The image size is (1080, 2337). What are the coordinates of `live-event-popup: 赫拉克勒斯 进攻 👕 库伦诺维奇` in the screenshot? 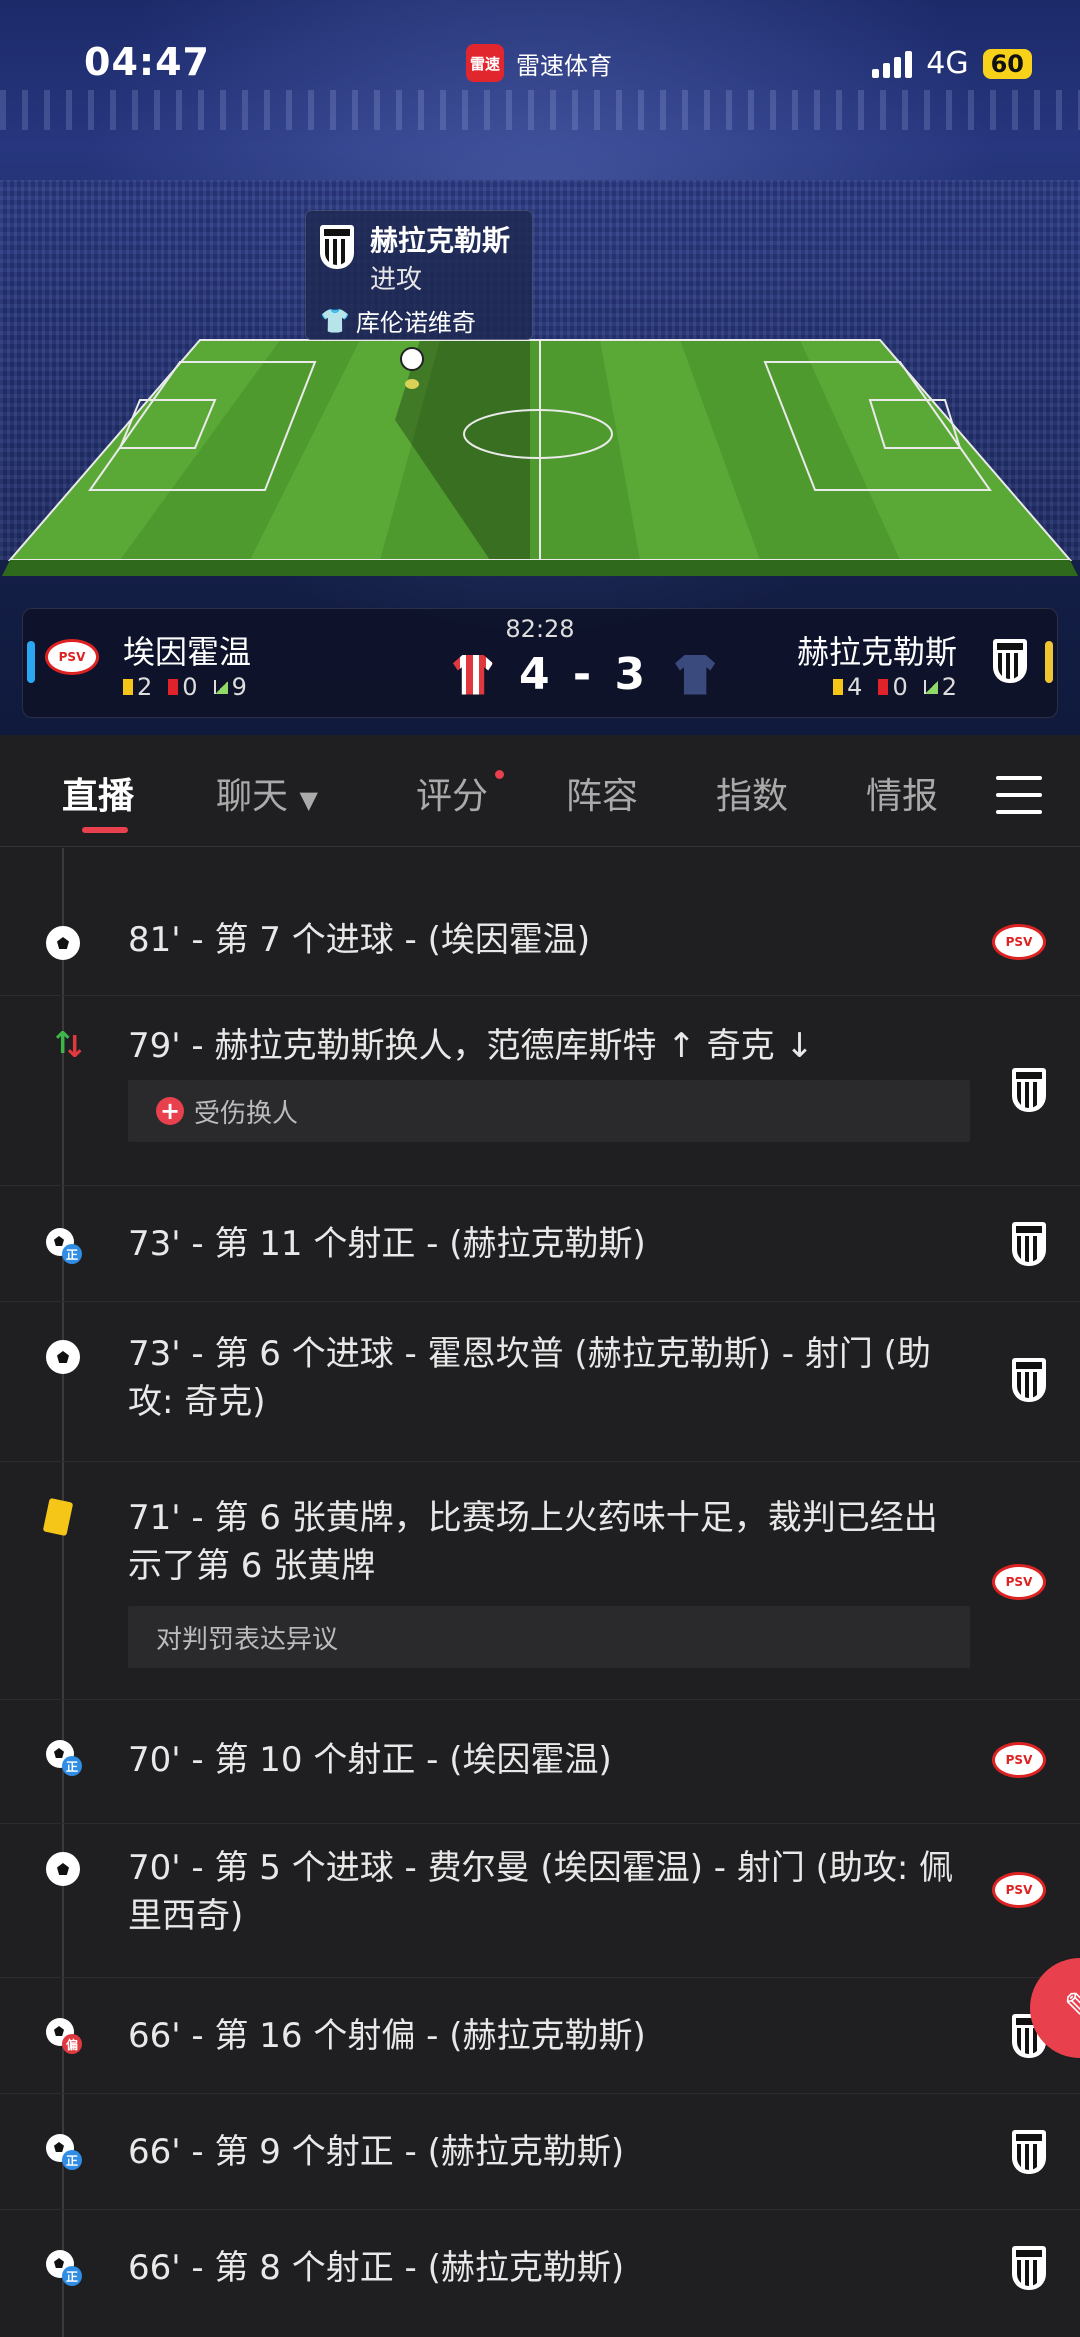 It's located at (419, 275).